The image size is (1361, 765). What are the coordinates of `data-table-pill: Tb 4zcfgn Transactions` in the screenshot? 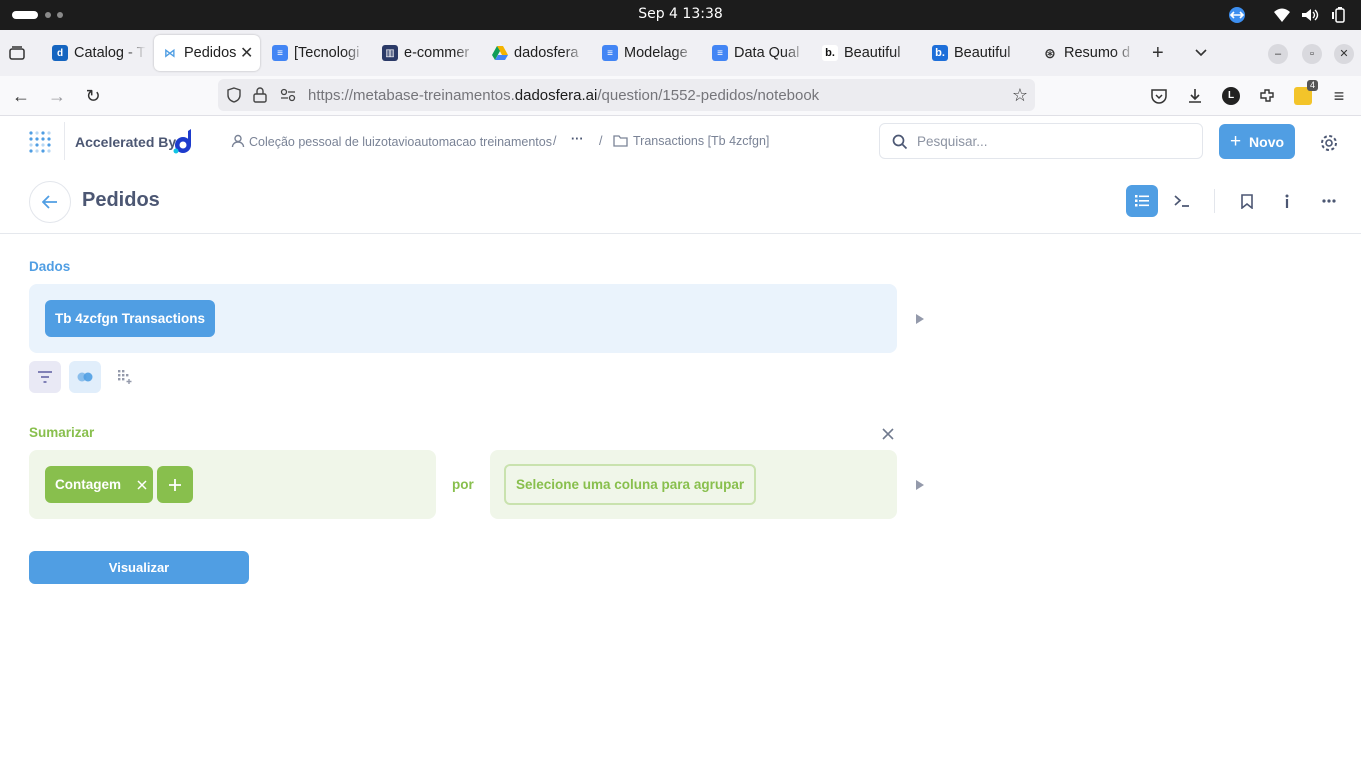 It's located at (130, 318).